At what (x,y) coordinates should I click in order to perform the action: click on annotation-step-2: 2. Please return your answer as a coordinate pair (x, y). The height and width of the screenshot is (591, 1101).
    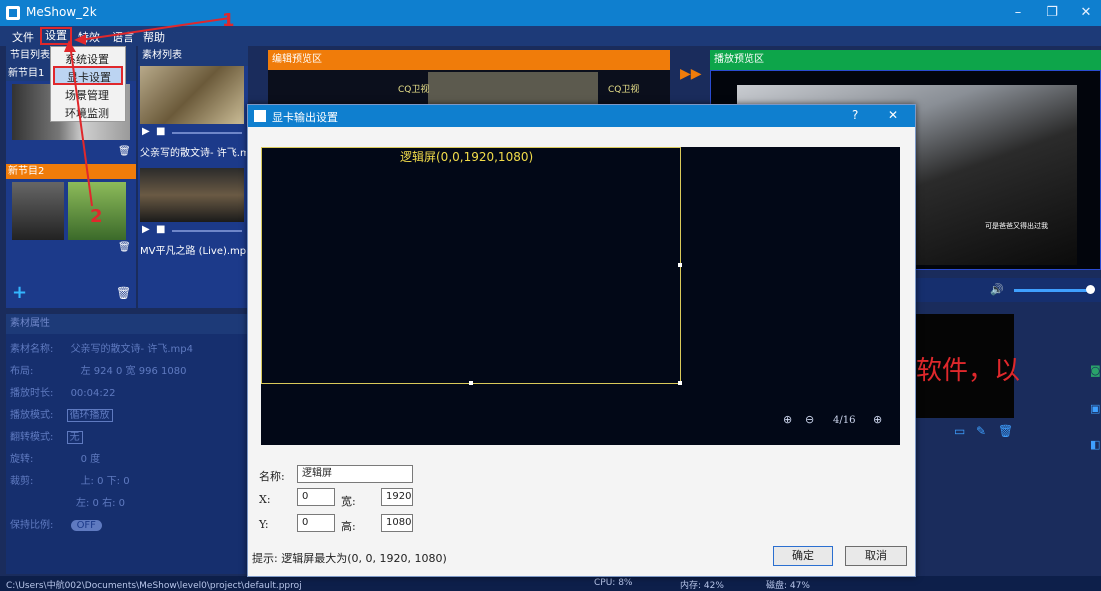
    Looking at the image, I should click on (96, 216).